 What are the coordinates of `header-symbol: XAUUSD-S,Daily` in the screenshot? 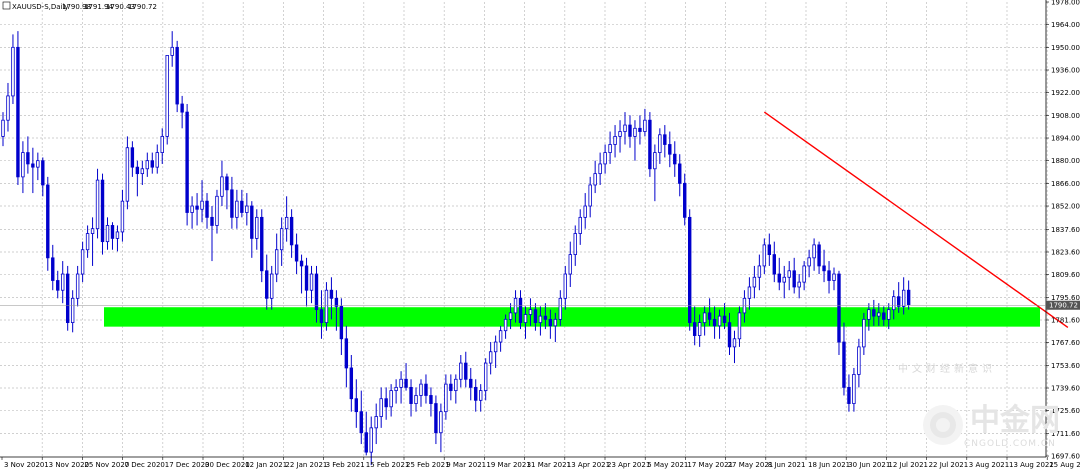 It's located at (40, 7).